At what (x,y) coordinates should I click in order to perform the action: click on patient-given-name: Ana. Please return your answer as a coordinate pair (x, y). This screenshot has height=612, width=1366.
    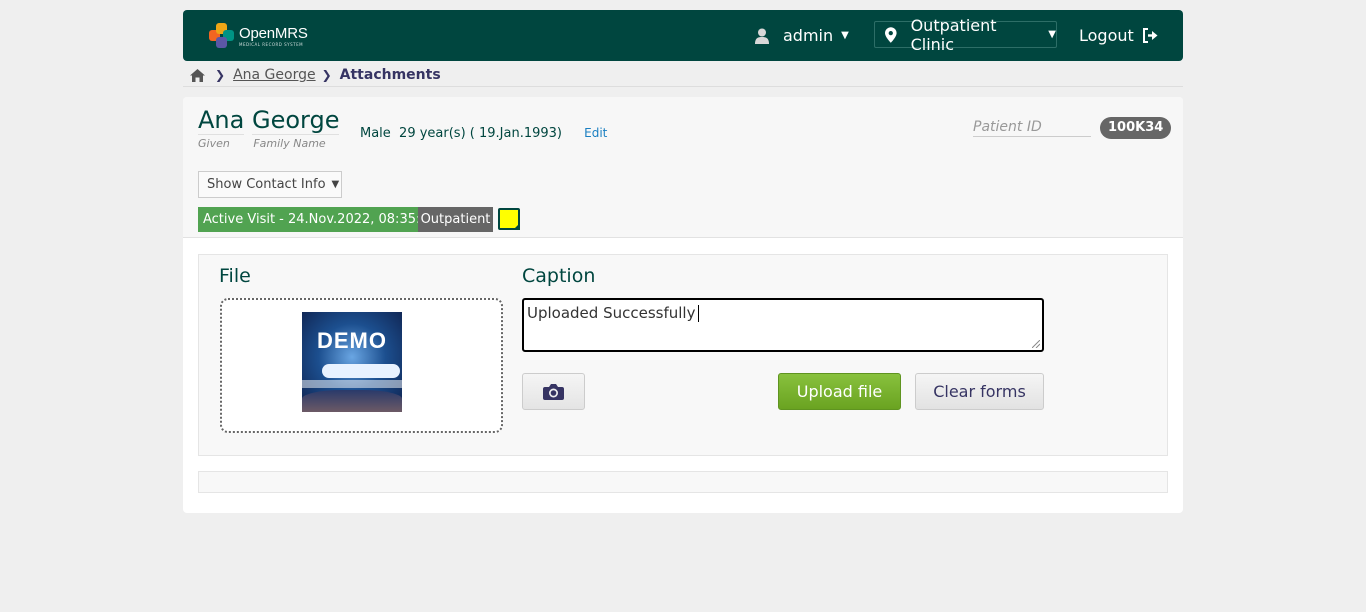
    Looking at the image, I should click on (221, 120).